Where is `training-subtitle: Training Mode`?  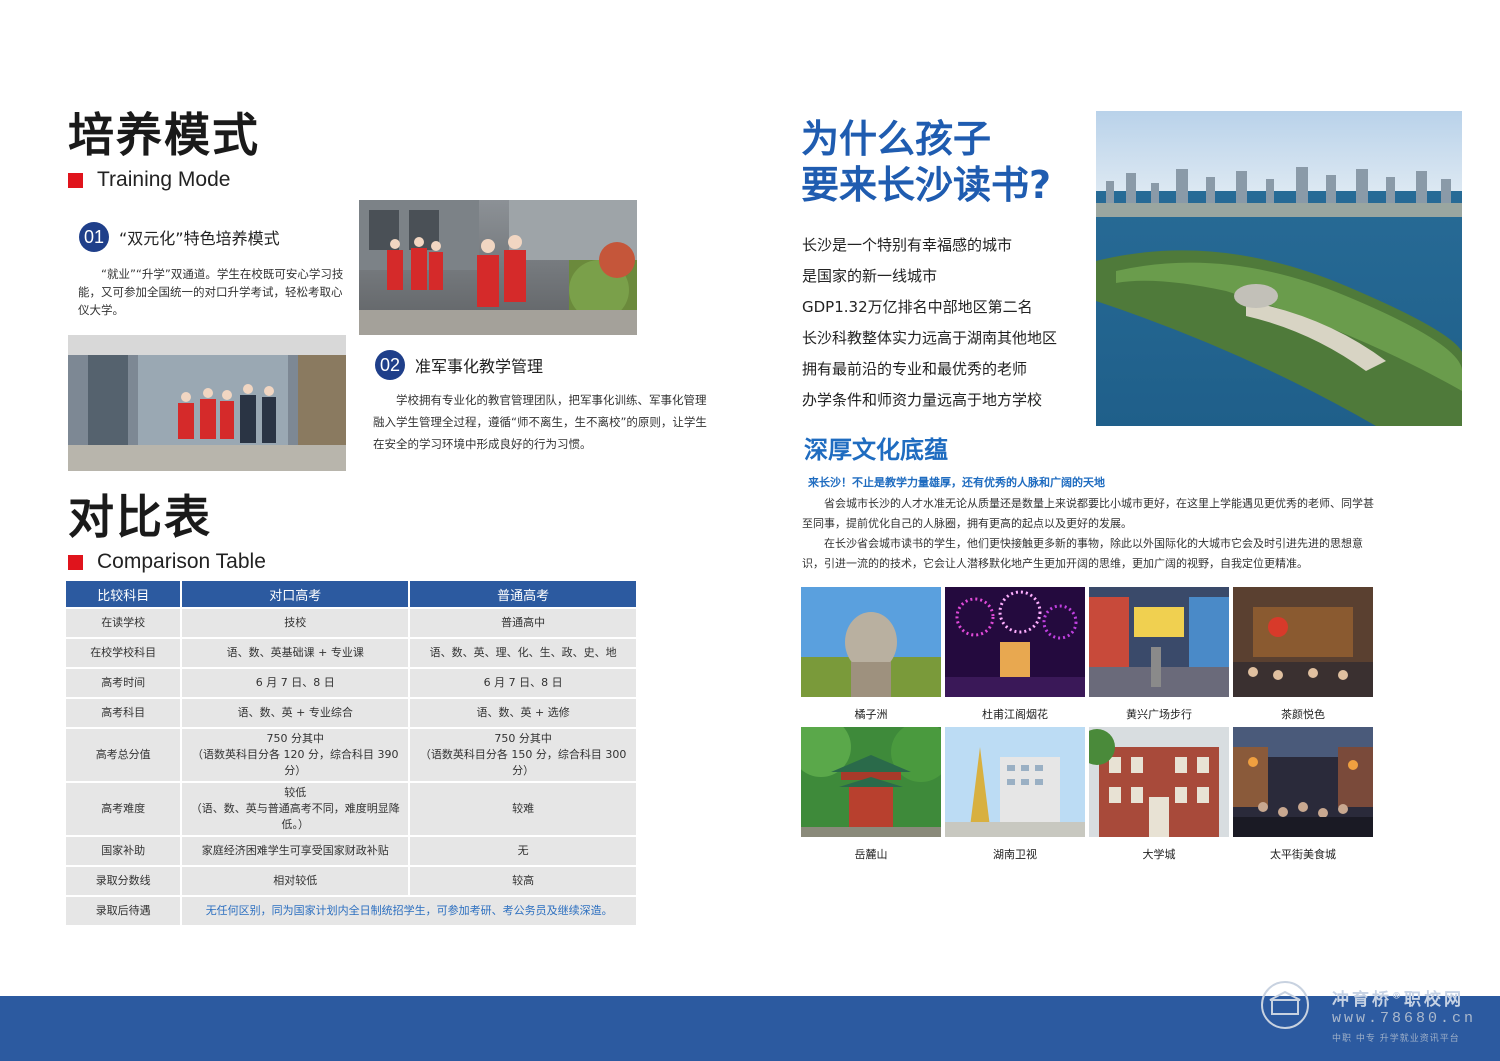 training-subtitle: Training Mode is located at coordinates (149, 180).